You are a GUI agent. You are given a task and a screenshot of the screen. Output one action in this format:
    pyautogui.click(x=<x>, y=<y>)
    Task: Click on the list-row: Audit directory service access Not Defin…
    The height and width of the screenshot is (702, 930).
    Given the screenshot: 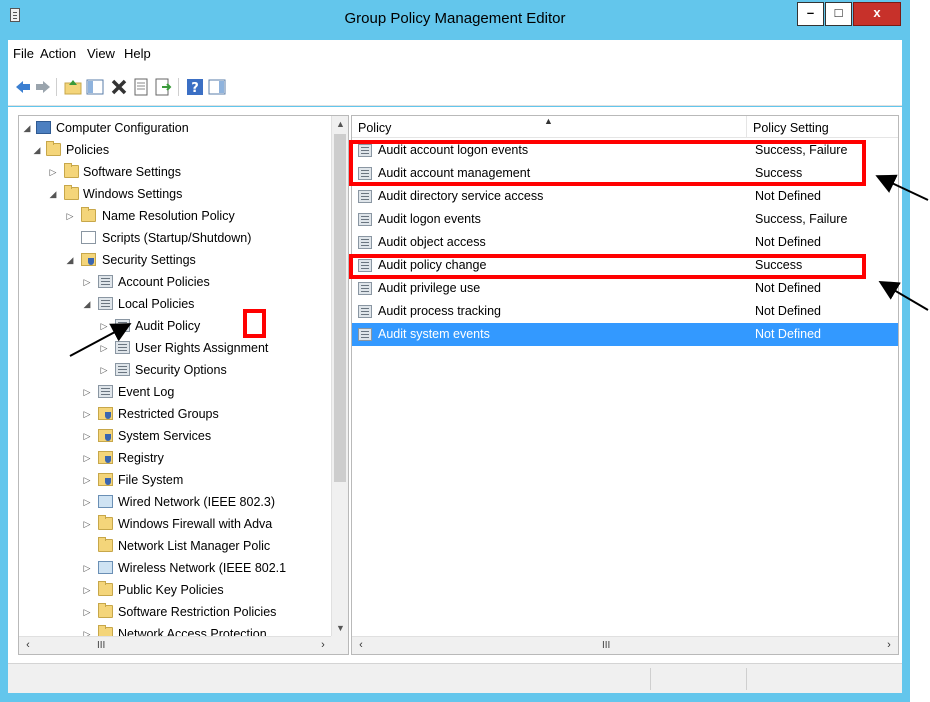 What is the action you would take?
    pyautogui.click(x=625, y=196)
    